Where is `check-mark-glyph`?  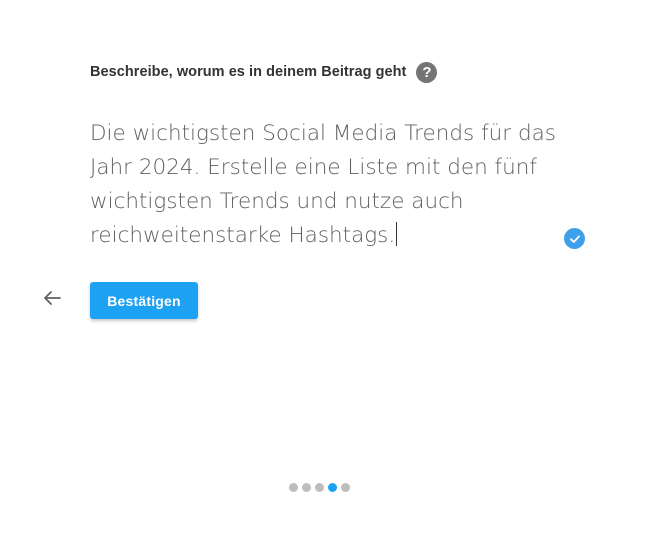
check-mark-glyph is located at coordinates (574, 239).